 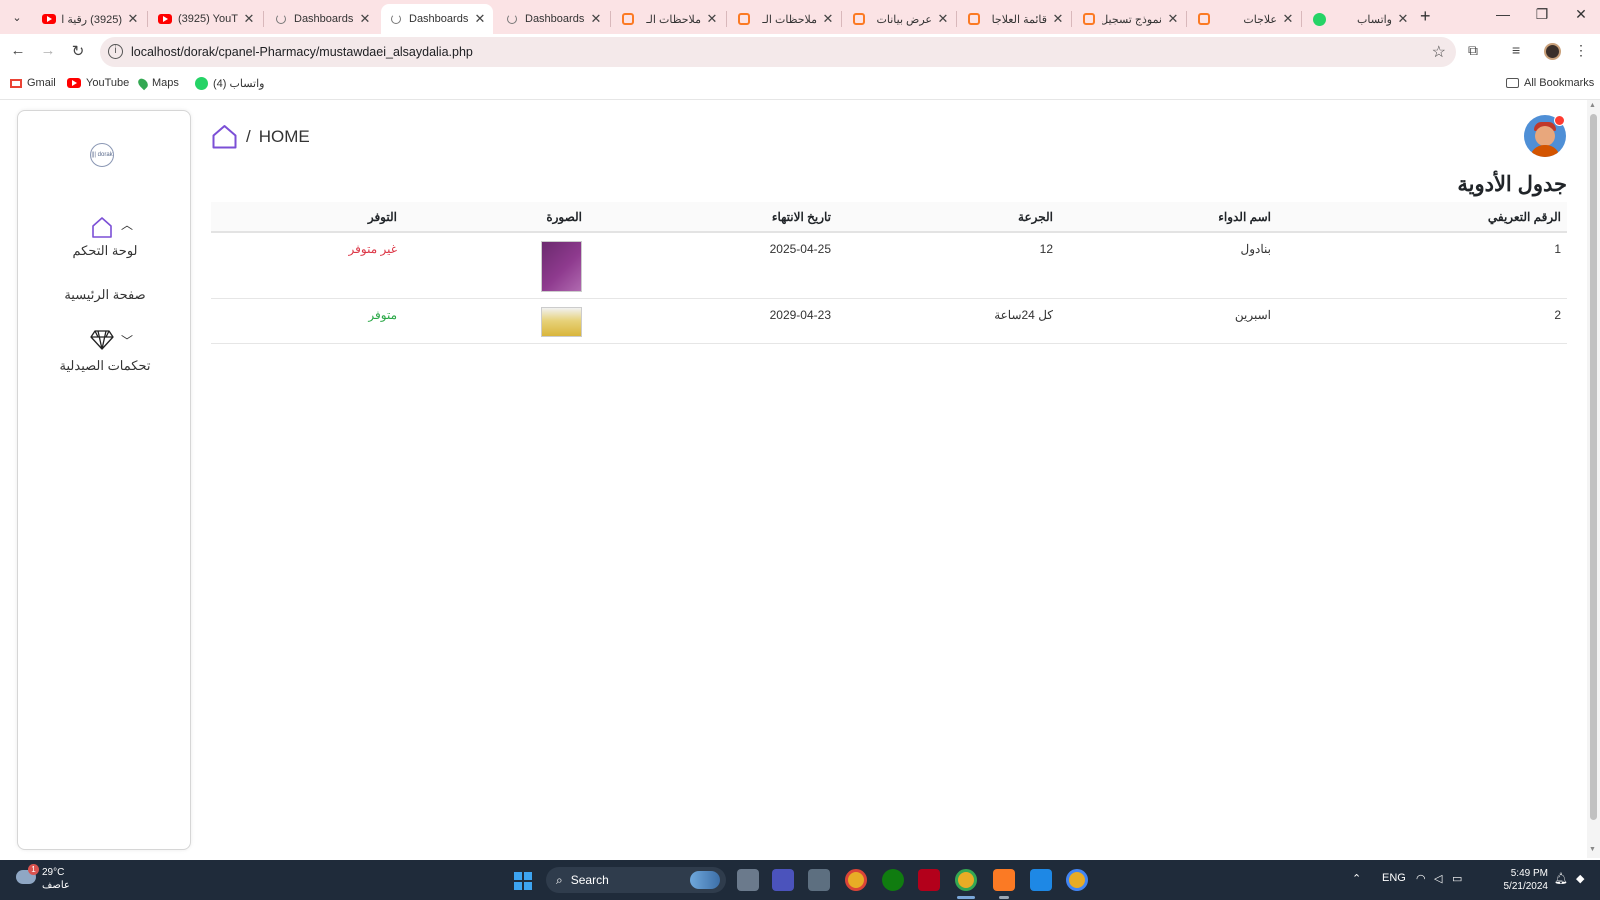 I want to click on sidebar-item-dashboard: لوحة التحكم, so click(x=105, y=251).